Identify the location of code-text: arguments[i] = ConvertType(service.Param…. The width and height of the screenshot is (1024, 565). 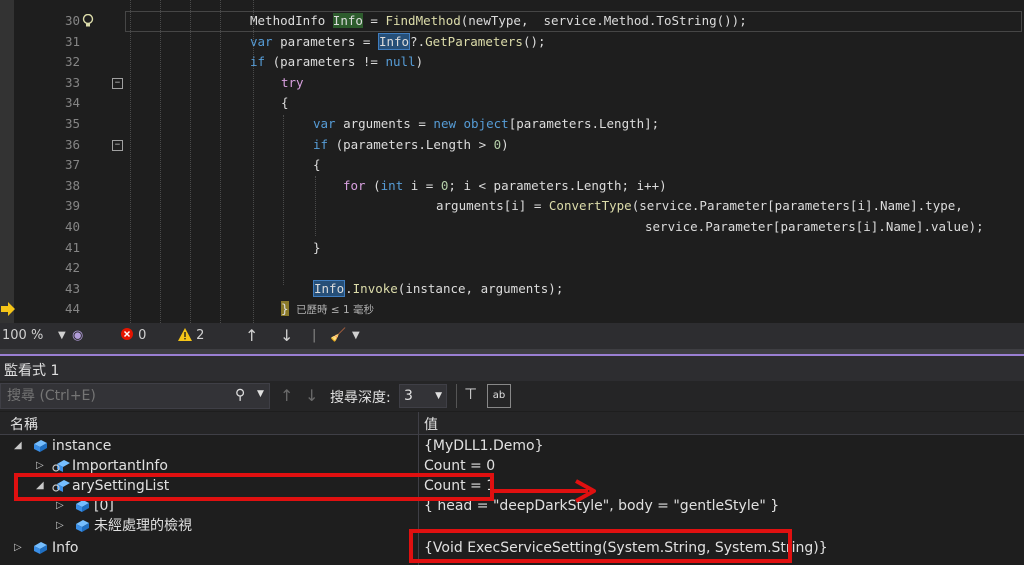
(699, 206).